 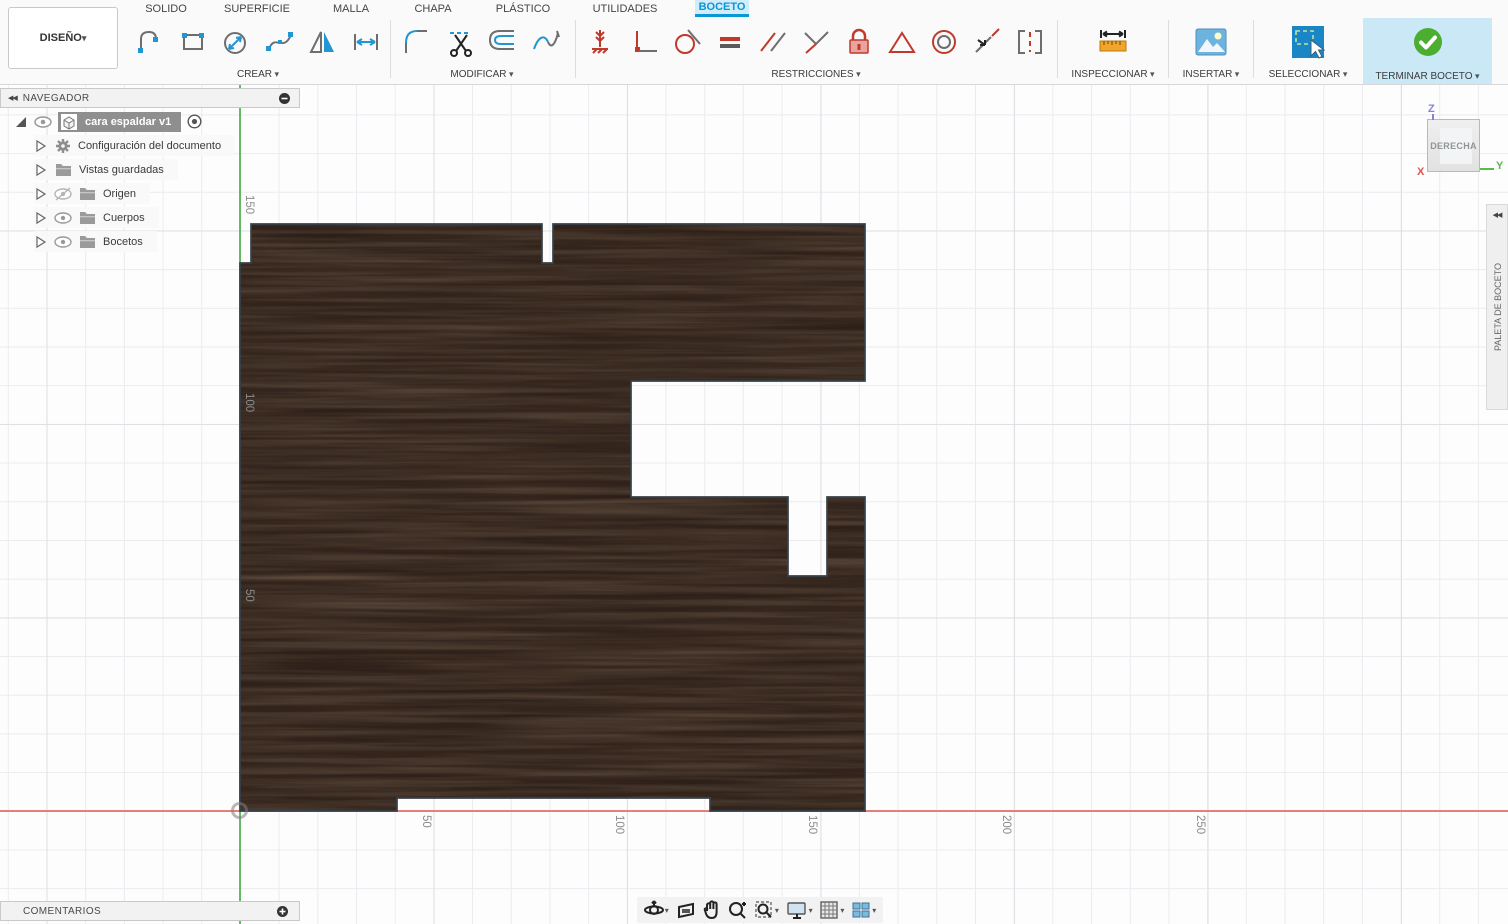 What do you see at coordinates (366, 42) in the screenshot?
I see `sketch-dimension-tool-icon` at bounding box center [366, 42].